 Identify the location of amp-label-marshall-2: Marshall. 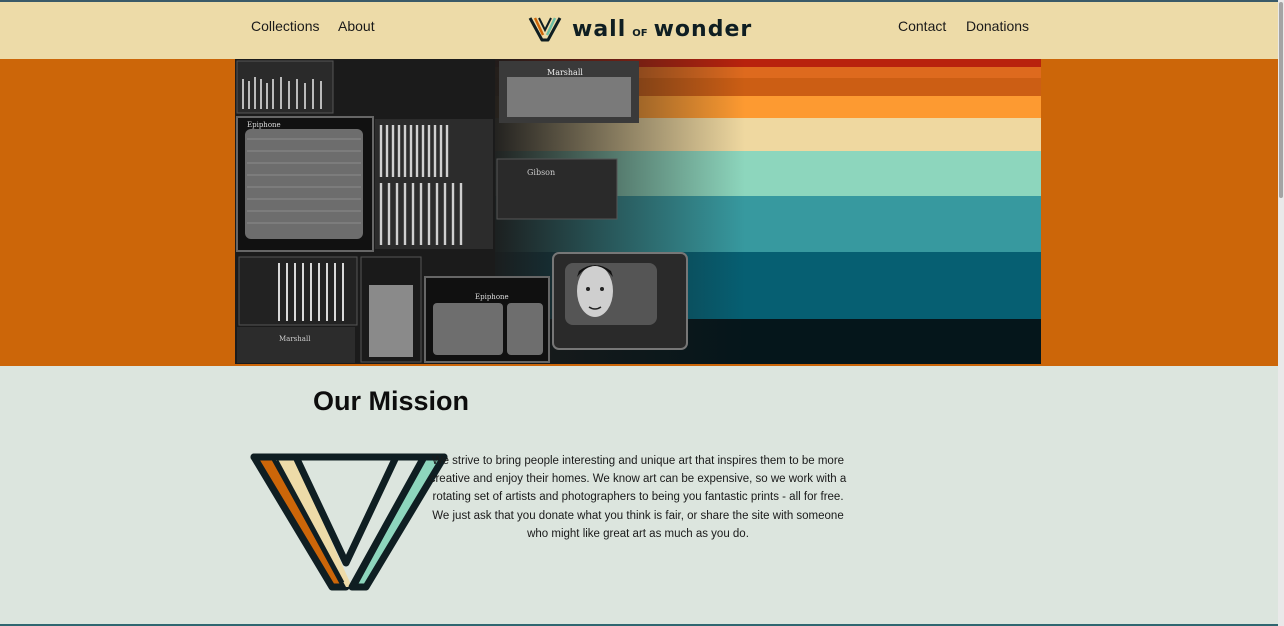
(295, 339).